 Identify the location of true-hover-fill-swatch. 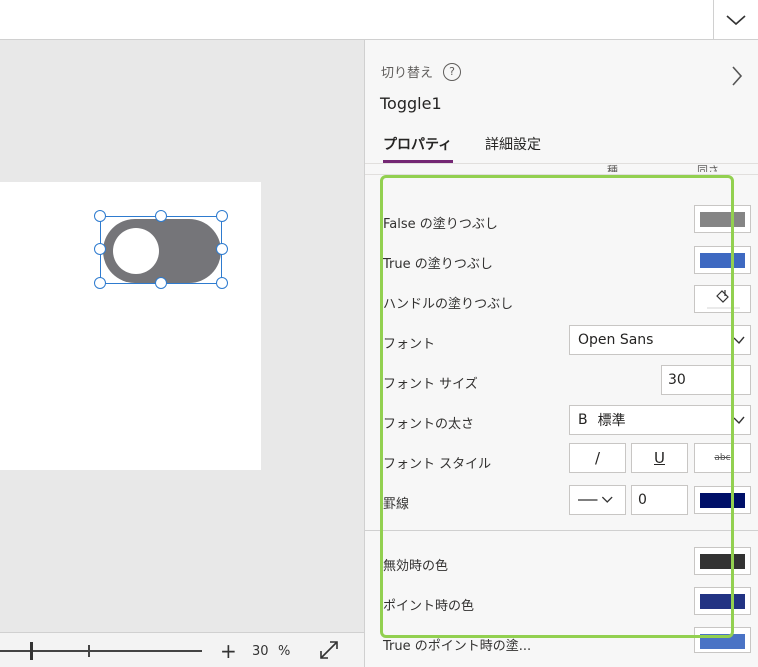
(722, 641).